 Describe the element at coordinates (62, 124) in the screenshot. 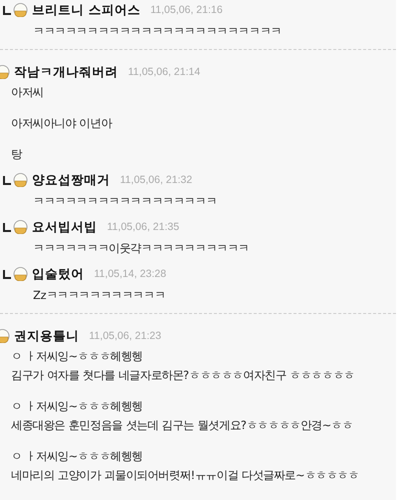

I see `comment-text: 아저씨아니야 이년아` at that location.